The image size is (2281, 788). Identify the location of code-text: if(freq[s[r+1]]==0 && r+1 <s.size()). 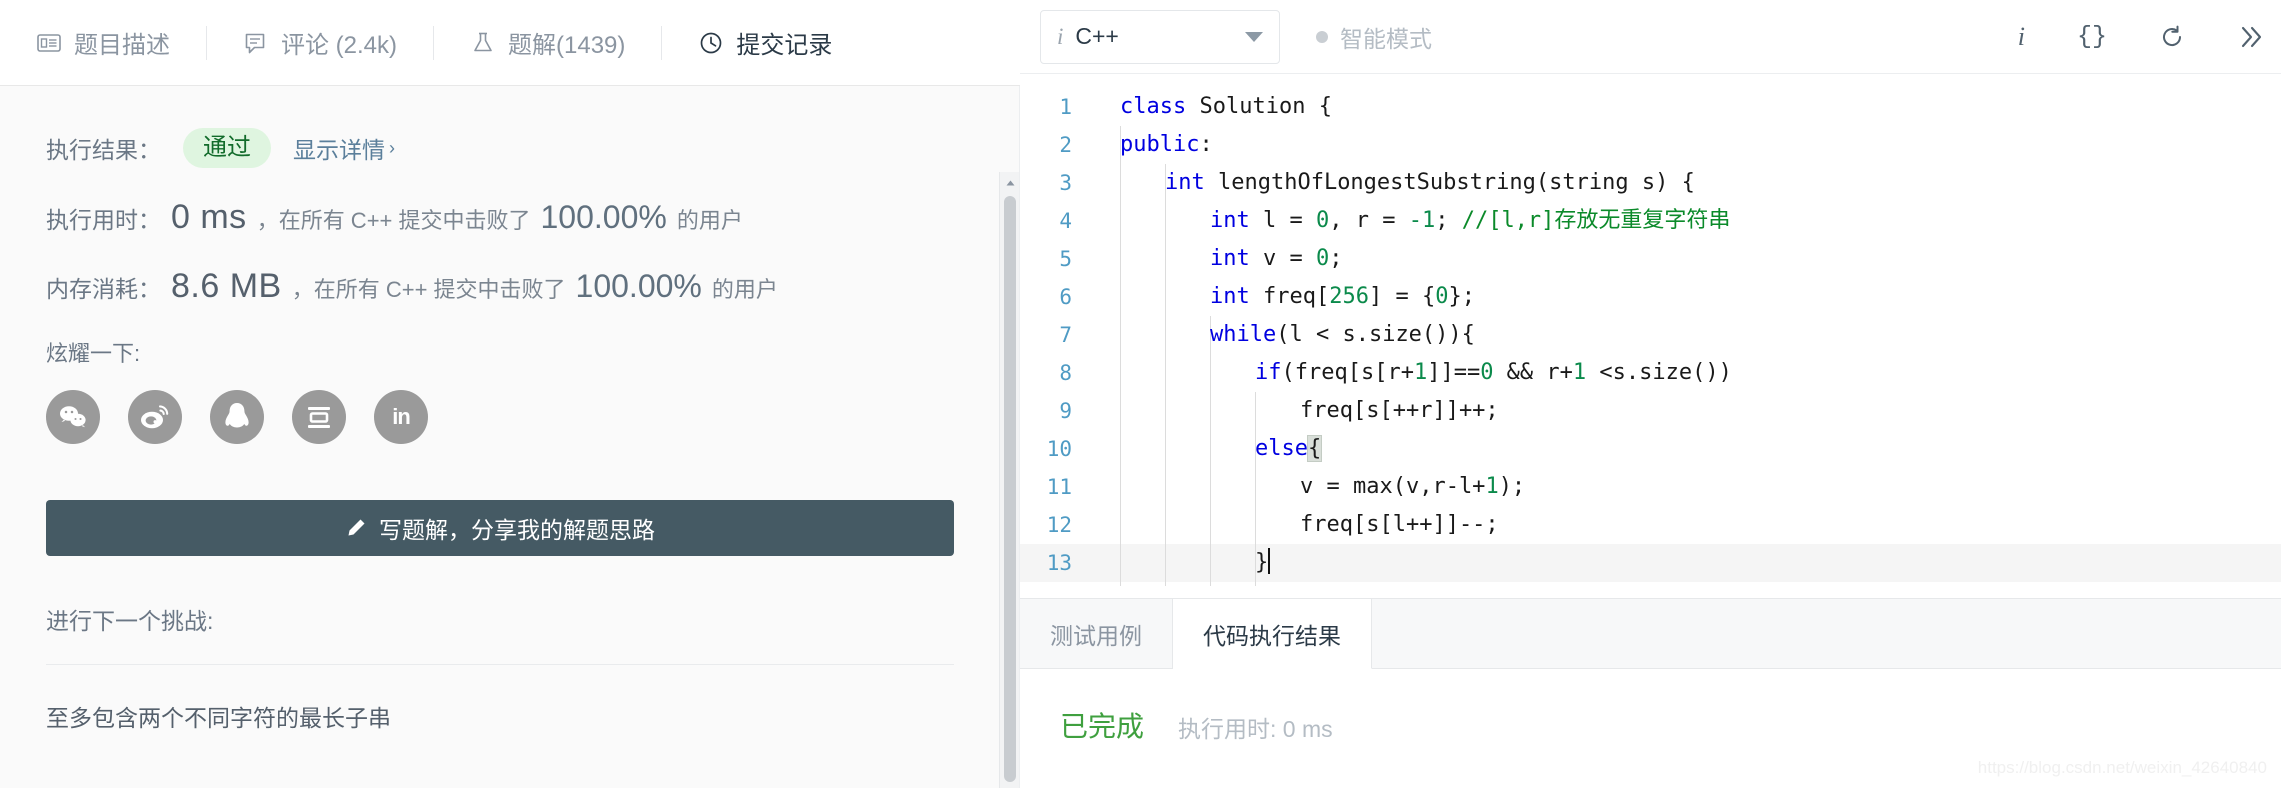
(1415, 373).